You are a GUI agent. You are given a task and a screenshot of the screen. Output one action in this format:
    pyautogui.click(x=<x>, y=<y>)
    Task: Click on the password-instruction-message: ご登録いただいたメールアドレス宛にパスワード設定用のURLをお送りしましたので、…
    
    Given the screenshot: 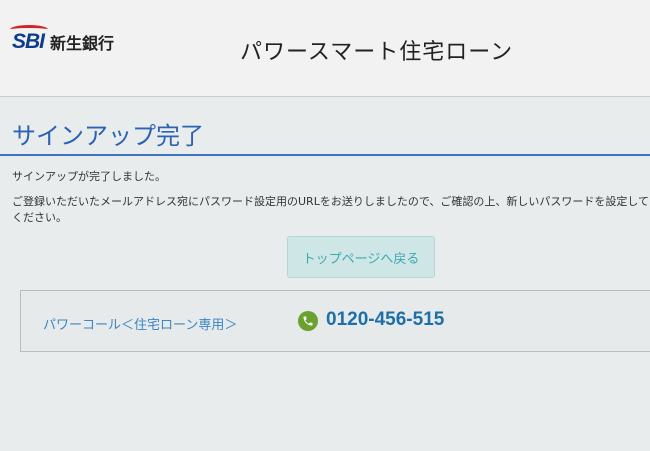 What is the action you would take?
    pyautogui.click(x=331, y=209)
    